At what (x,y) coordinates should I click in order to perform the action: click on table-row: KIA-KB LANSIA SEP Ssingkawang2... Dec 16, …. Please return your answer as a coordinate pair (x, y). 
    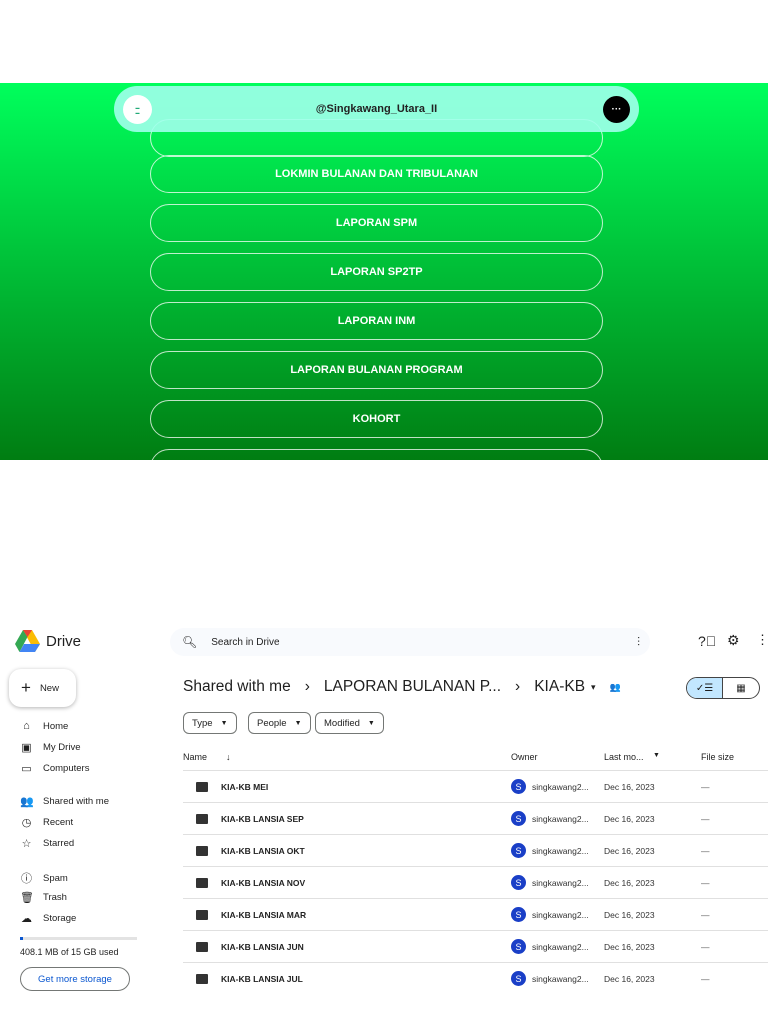
    Looking at the image, I should click on (475, 818).